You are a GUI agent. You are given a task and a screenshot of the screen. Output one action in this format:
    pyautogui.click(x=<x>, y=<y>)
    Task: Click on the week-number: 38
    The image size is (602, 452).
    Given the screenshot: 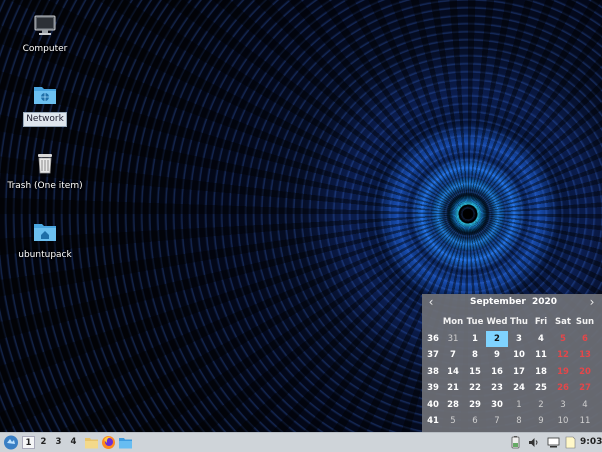 What is the action you would take?
    pyautogui.click(x=433, y=371)
    